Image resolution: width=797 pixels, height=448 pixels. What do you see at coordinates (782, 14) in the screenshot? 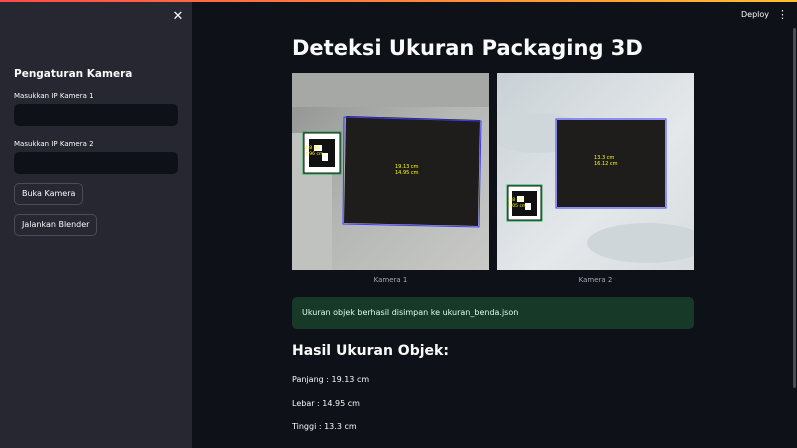
I see `more-vertical-icon: ⋮` at bounding box center [782, 14].